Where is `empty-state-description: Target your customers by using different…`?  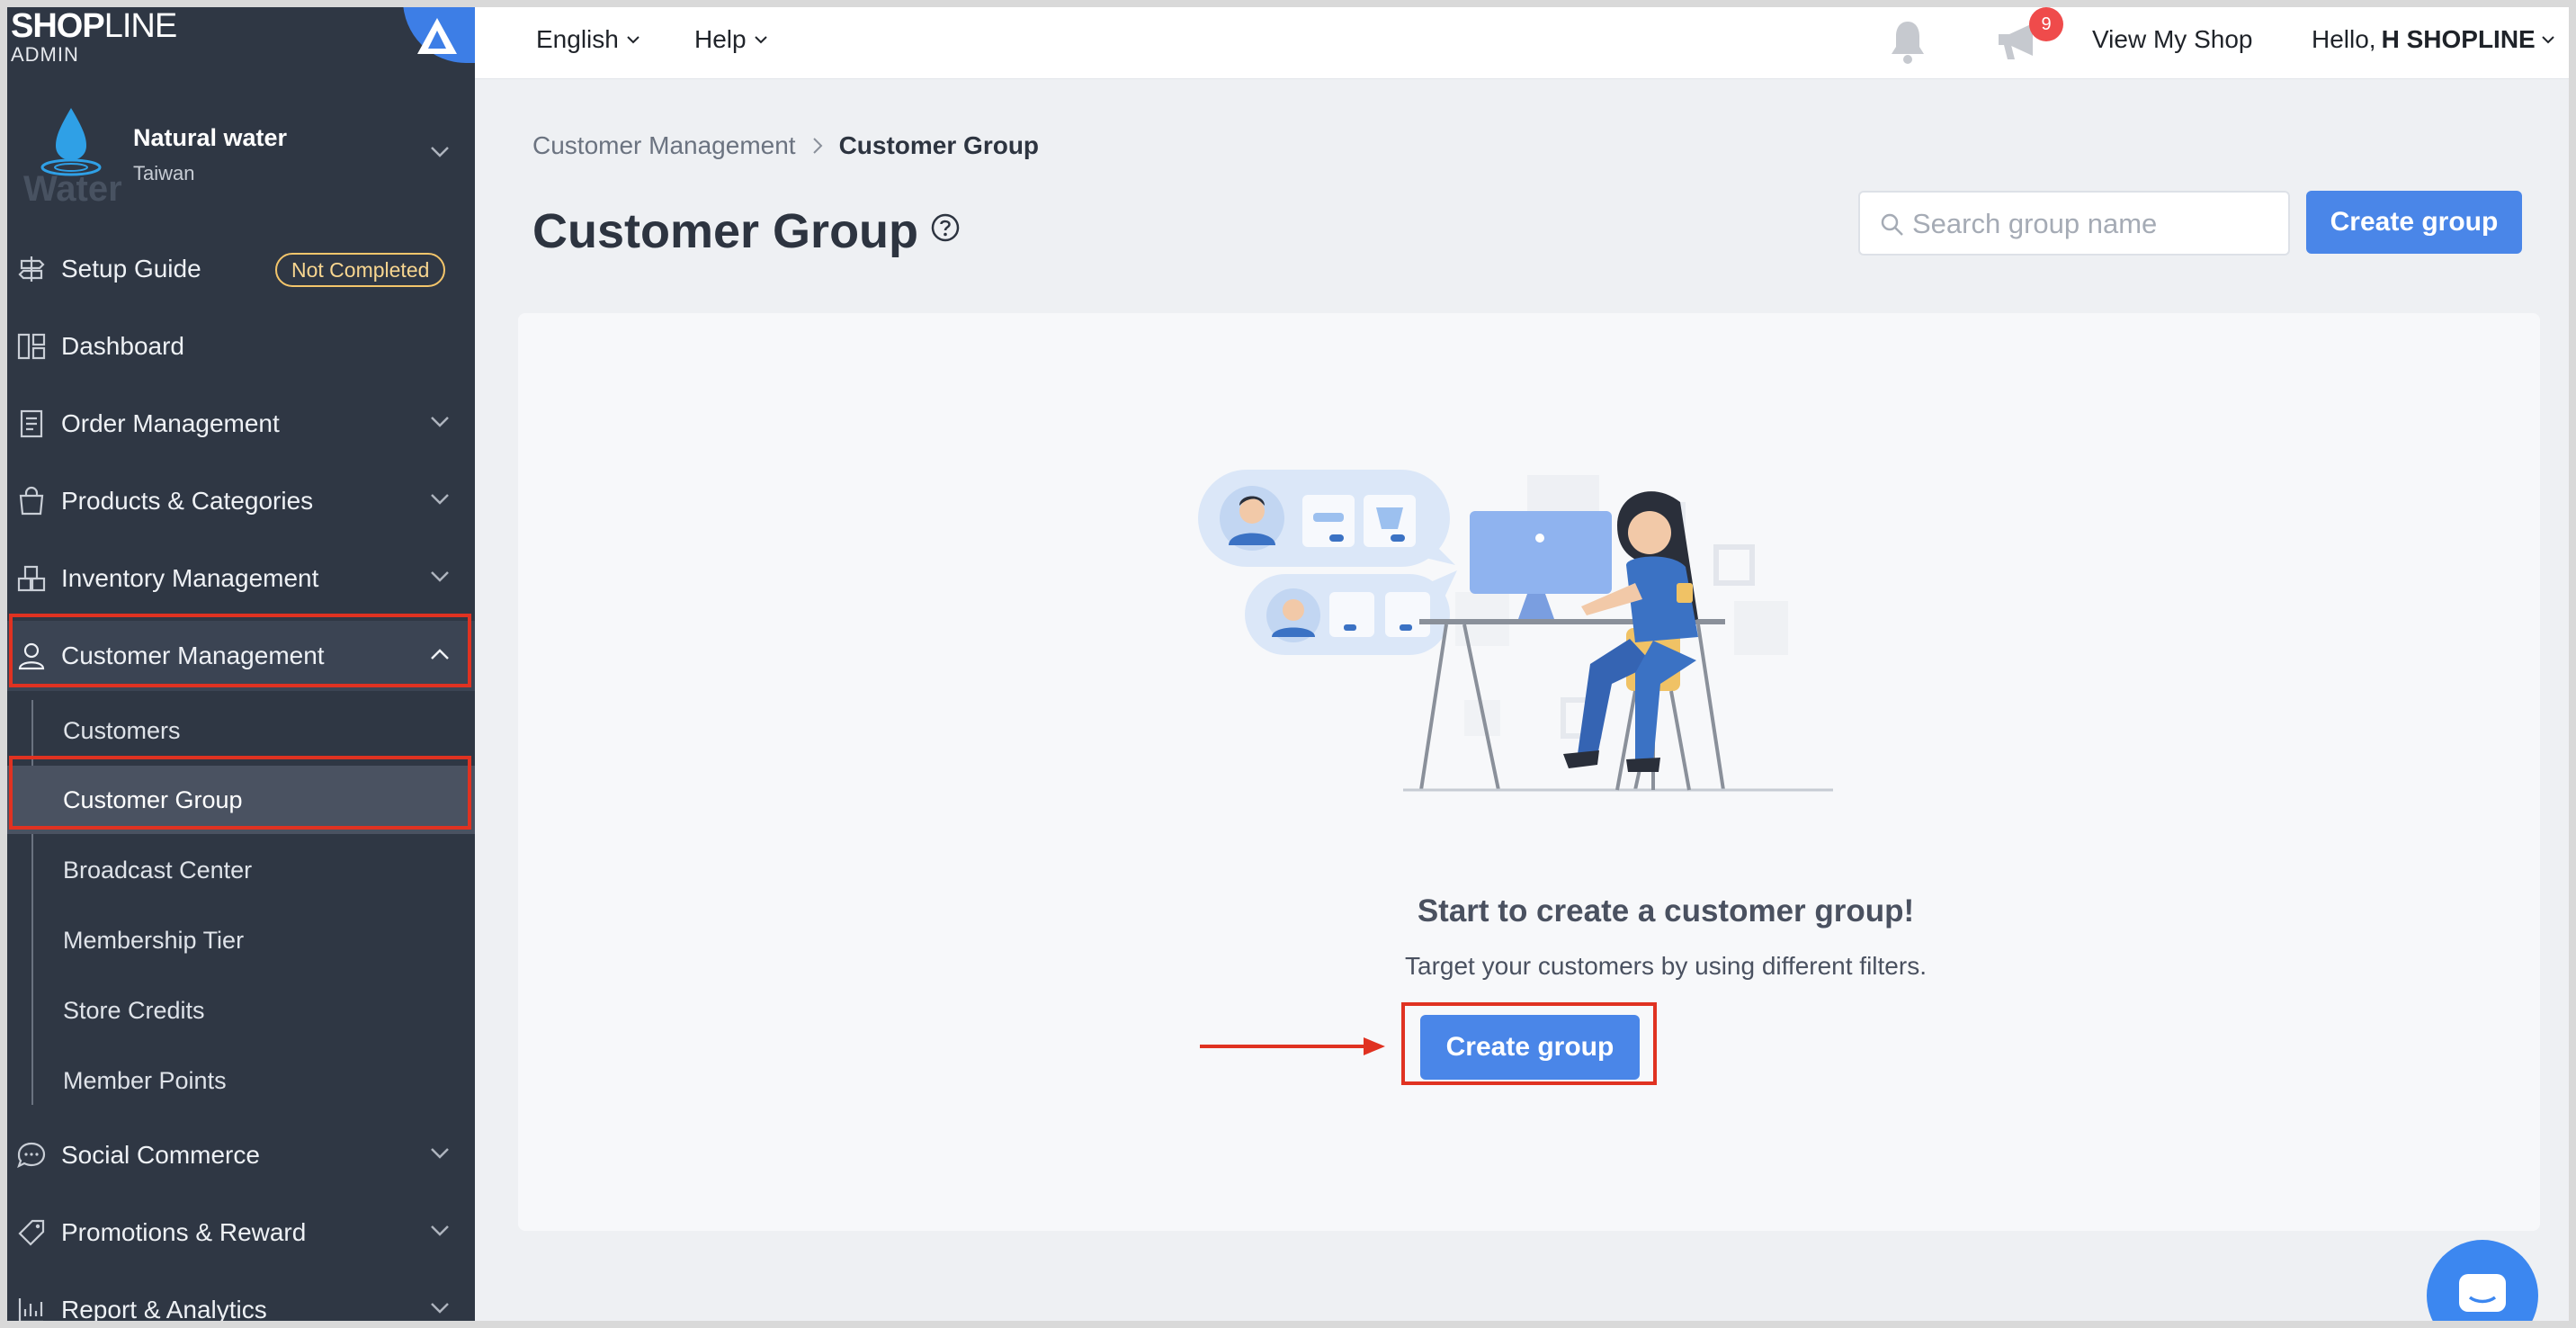 empty-state-description: Target your customers by using different… is located at coordinates (1666, 966).